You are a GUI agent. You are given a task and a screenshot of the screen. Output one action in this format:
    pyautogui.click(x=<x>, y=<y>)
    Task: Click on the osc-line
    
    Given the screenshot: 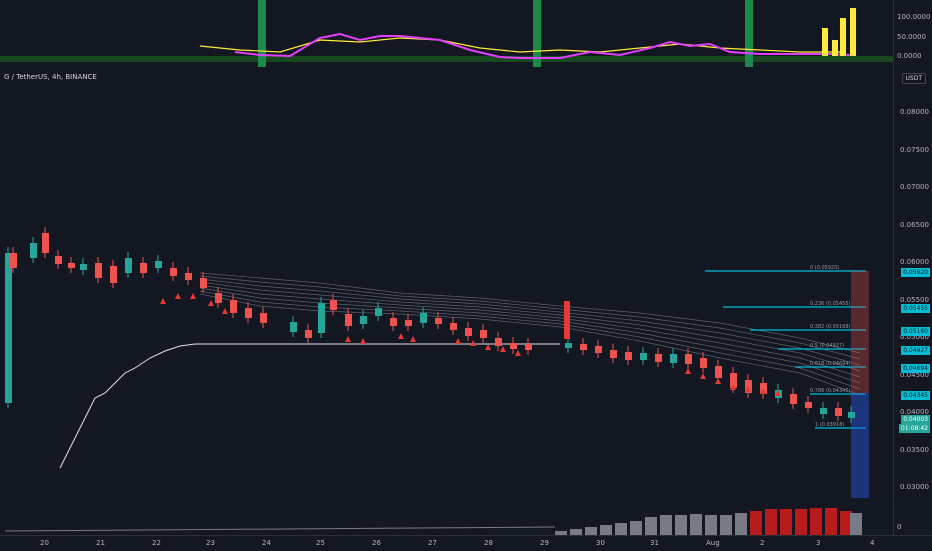 What is the action you would take?
    pyautogui.click(x=542, y=45)
    